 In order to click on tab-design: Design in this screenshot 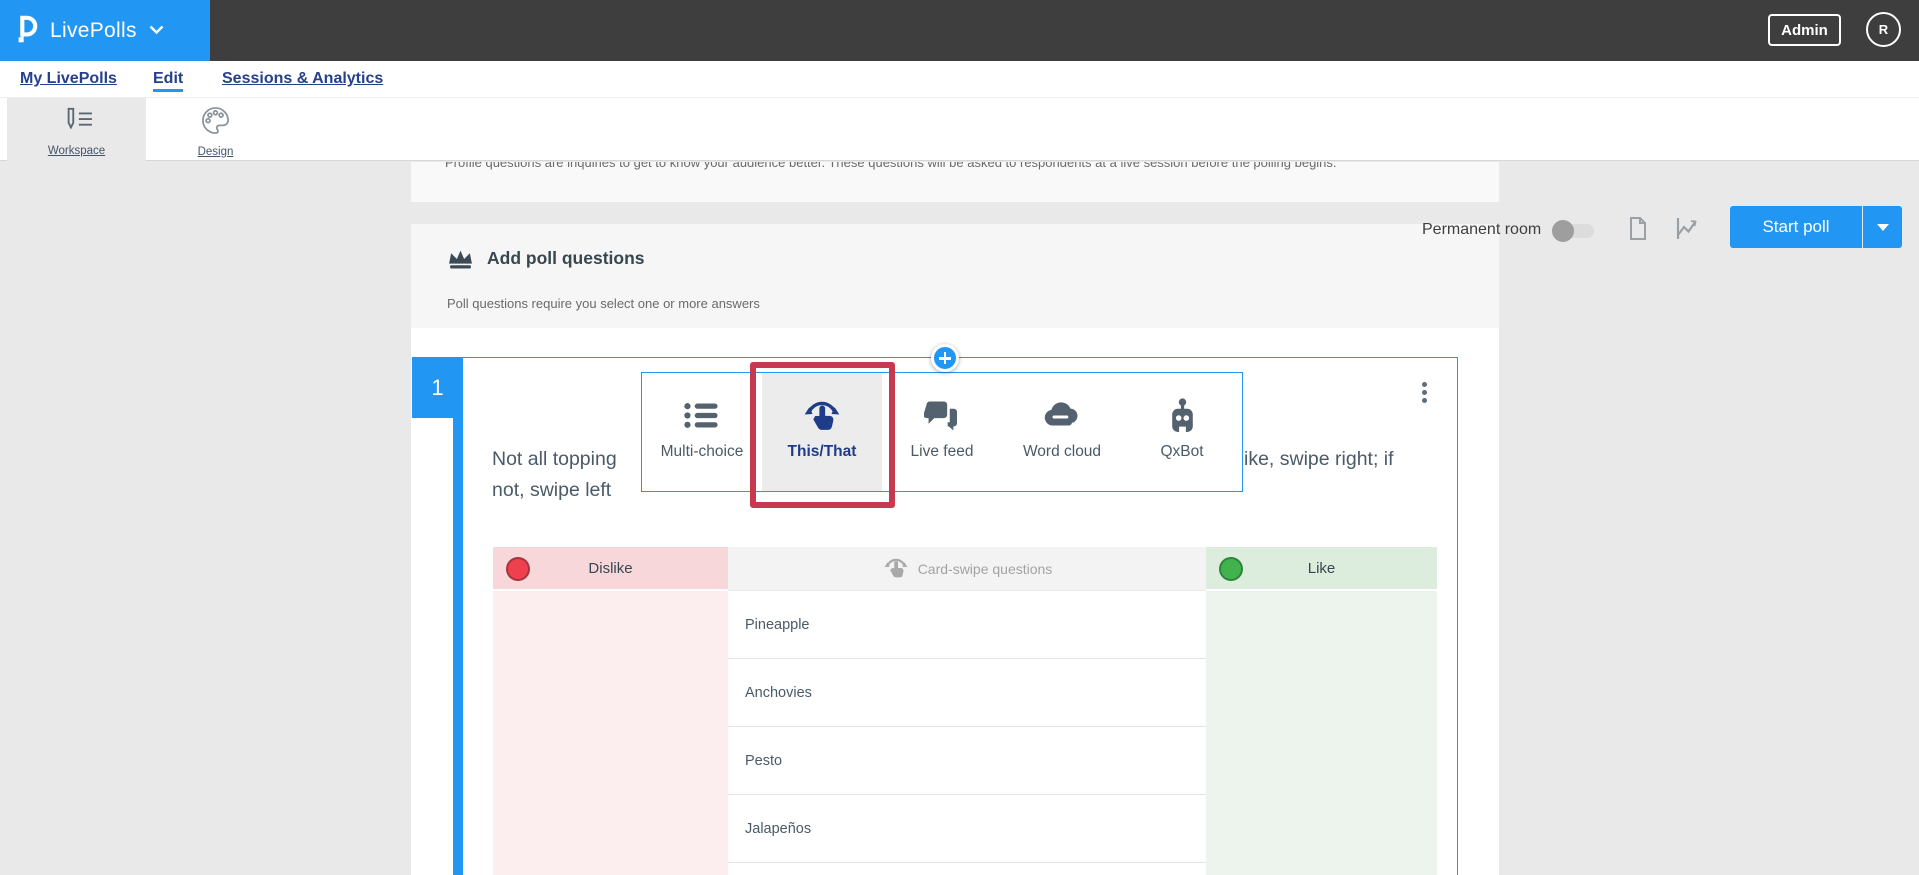, I will do `click(215, 129)`.